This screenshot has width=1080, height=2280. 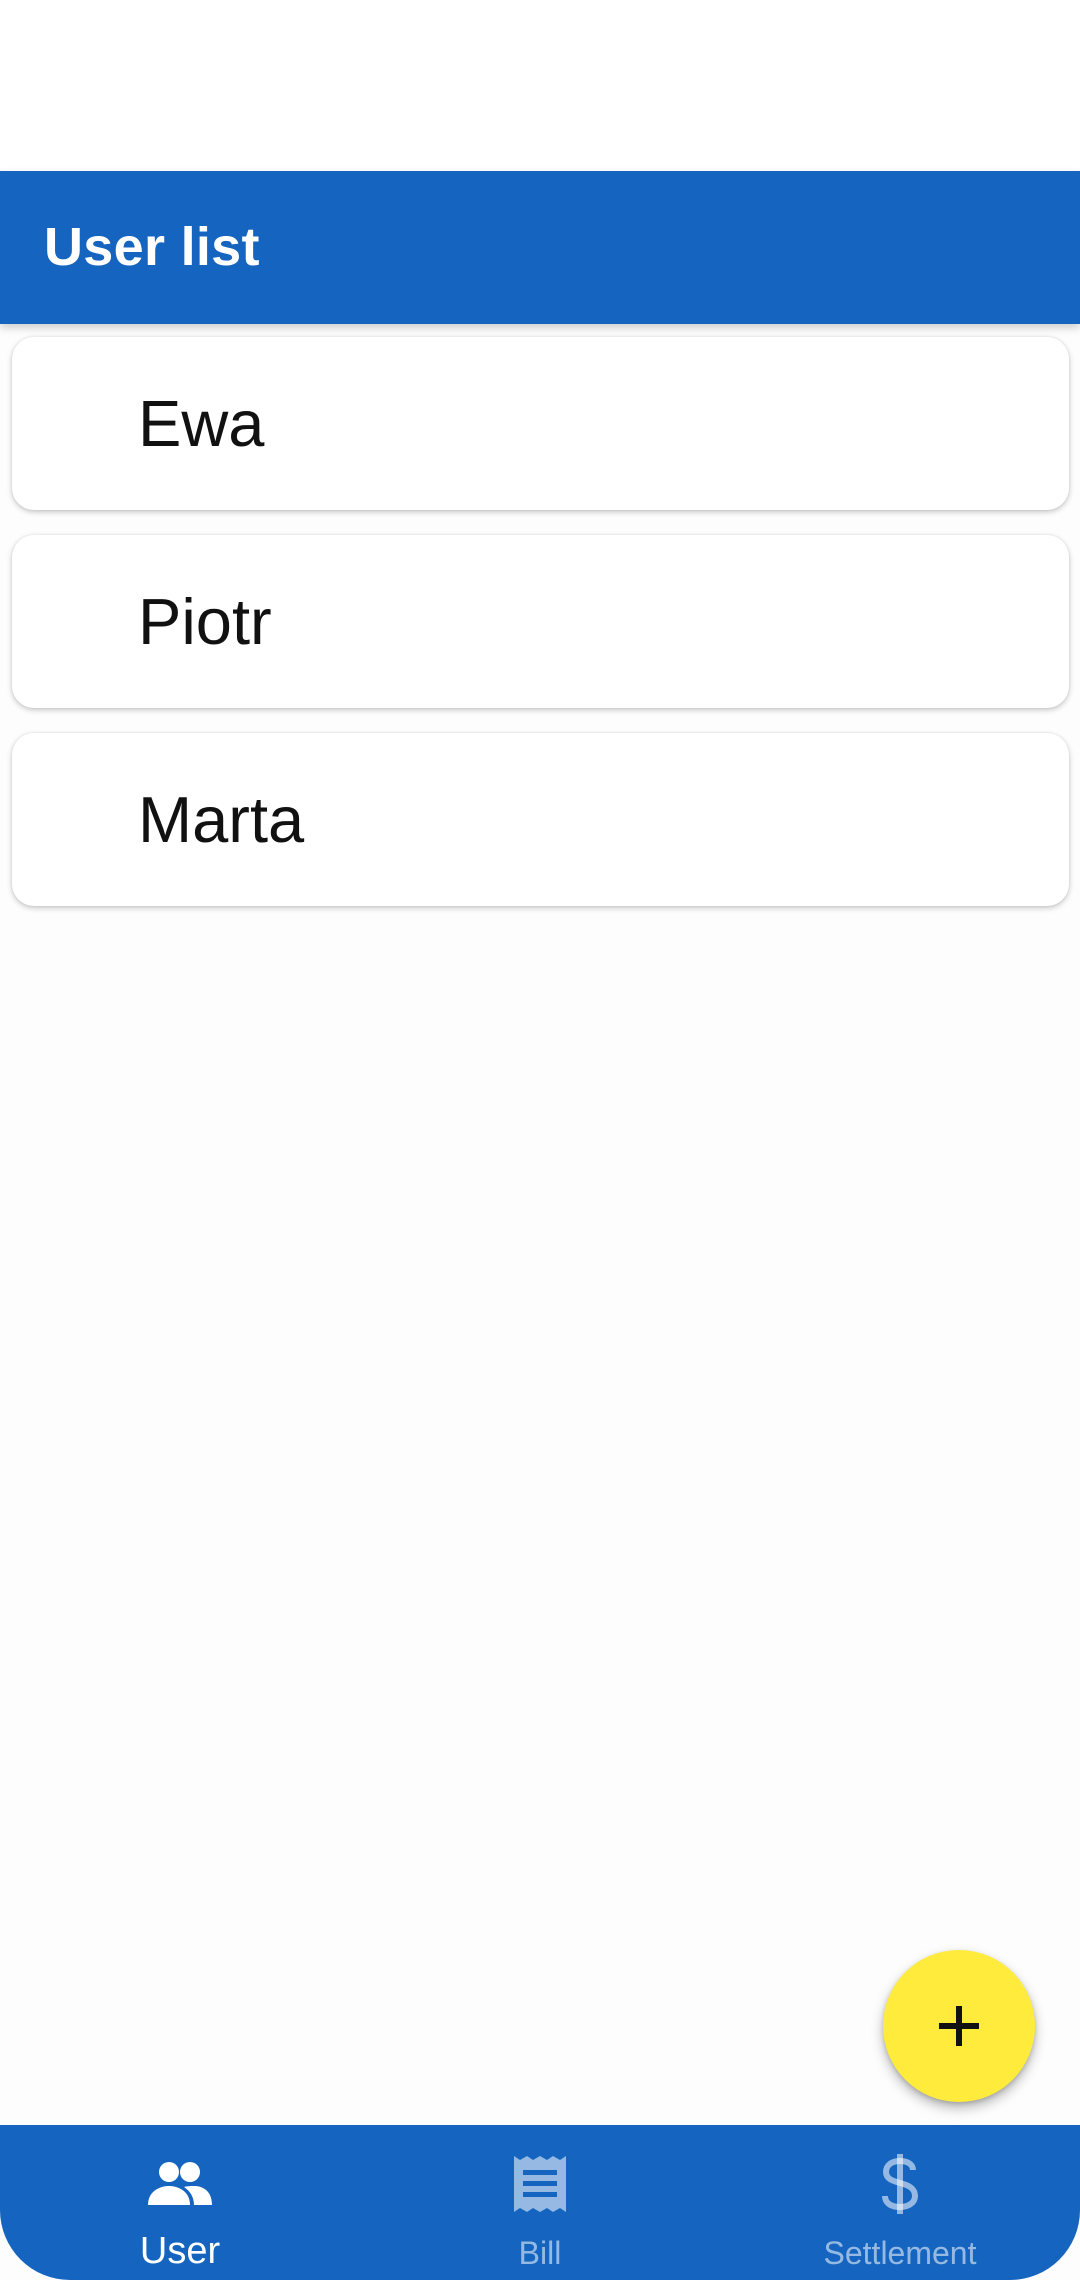 I want to click on people-icon, so click(x=180, y=2184).